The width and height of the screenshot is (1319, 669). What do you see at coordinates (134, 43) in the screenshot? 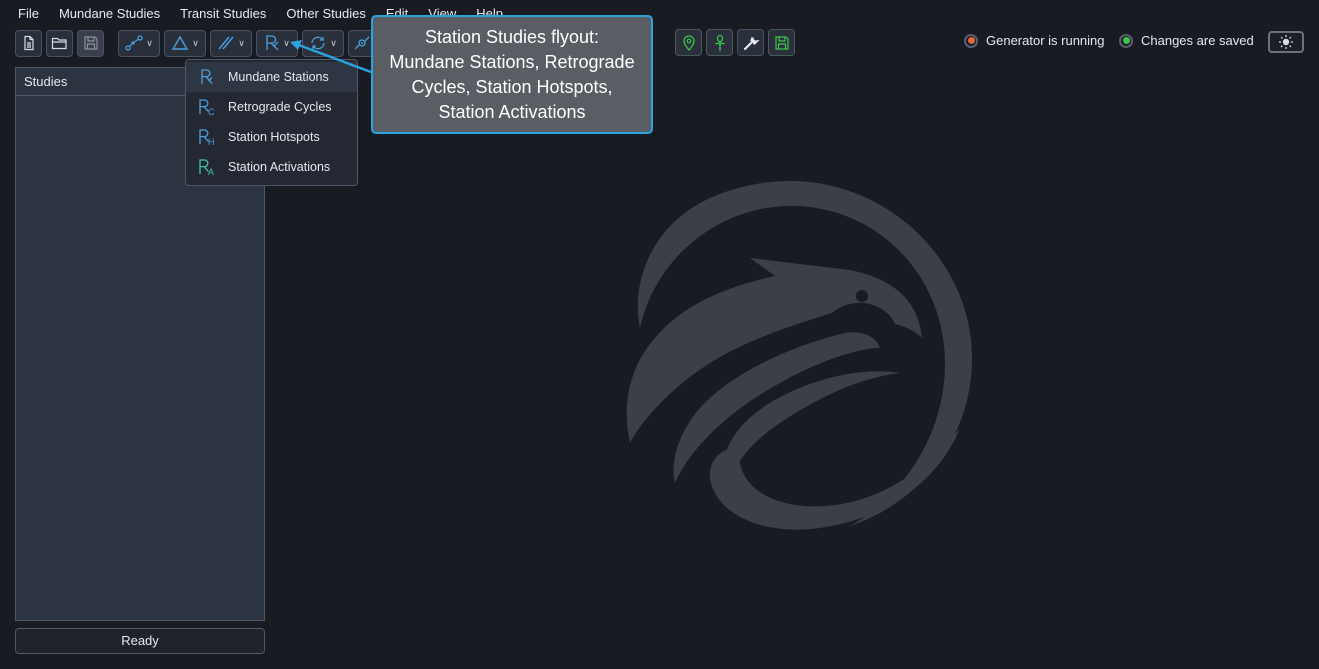
I see `graph-node-icon` at bounding box center [134, 43].